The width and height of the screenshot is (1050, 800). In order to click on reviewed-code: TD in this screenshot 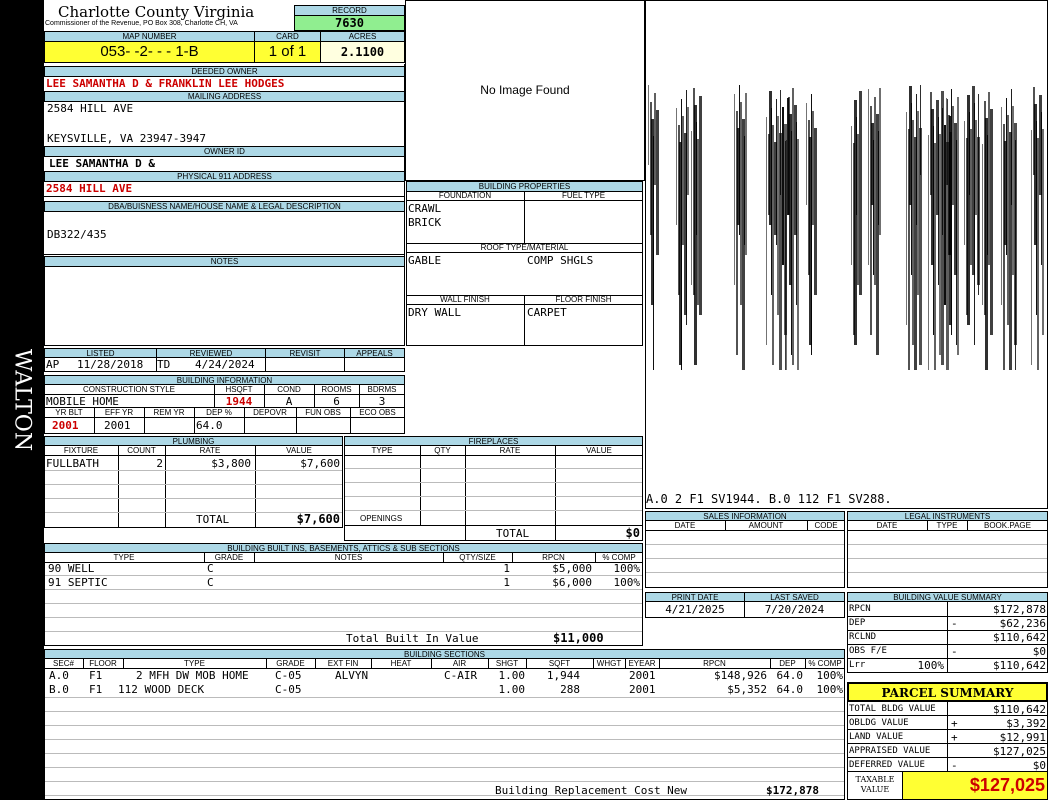, I will do `click(164, 364)`.